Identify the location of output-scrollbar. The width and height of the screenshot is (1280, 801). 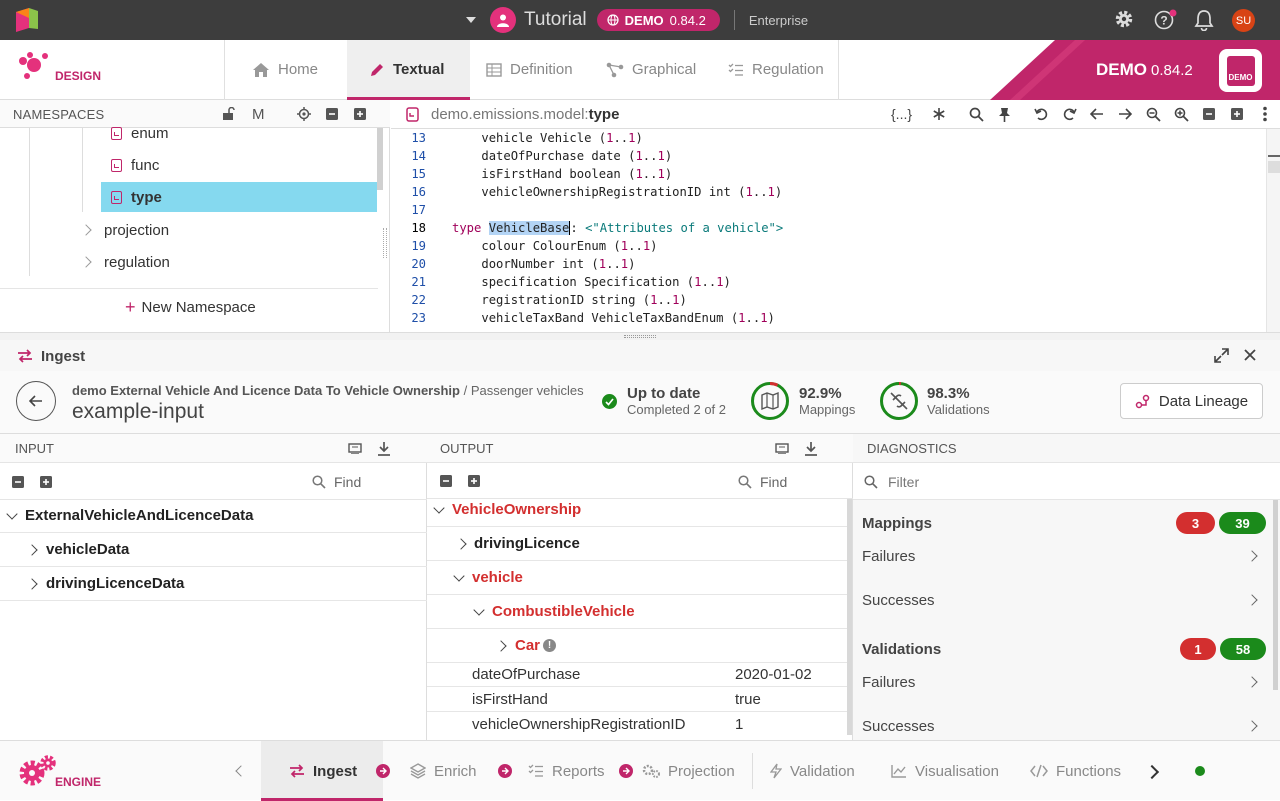
(849, 617).